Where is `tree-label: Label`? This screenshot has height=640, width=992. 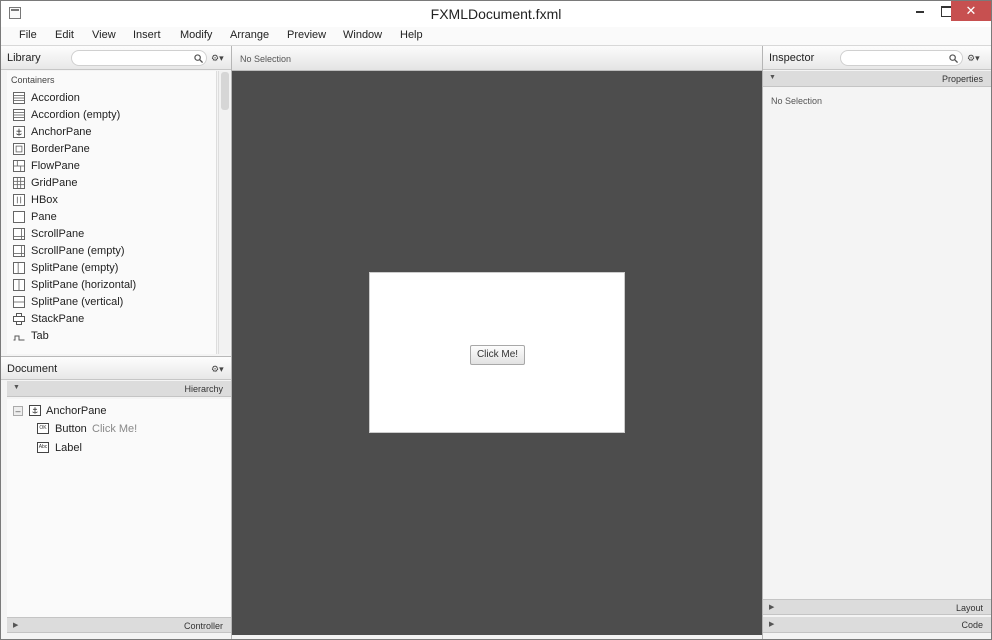 tree-label: Label is located at coordinates (68, 448).